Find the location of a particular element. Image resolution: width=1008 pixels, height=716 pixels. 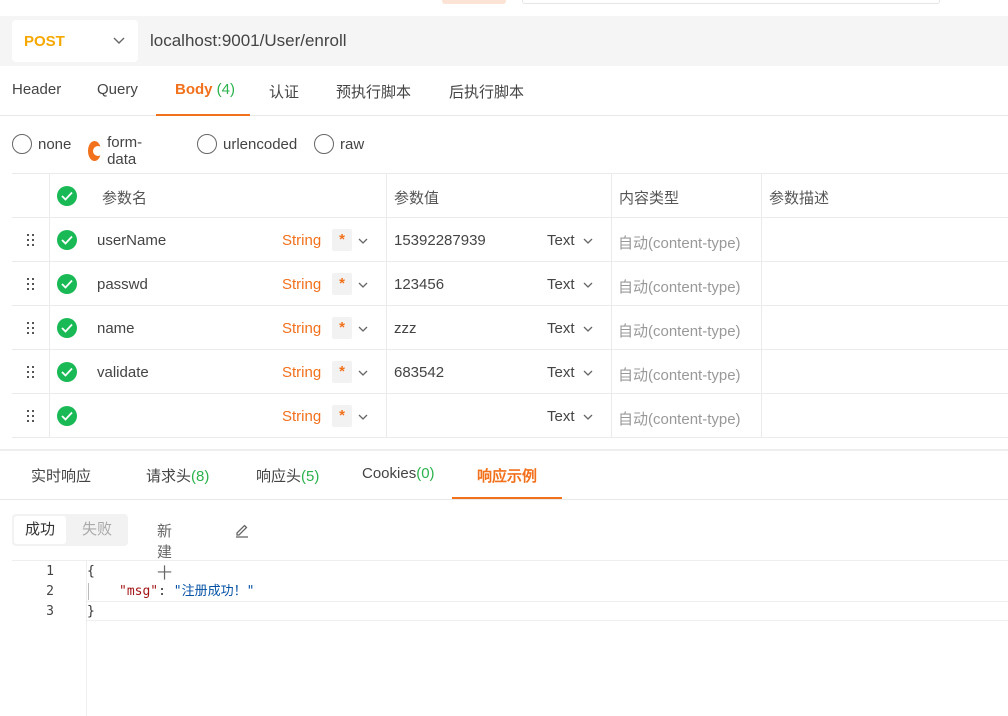

tab-label: 响应示例 is located at coordinates (507, 476).